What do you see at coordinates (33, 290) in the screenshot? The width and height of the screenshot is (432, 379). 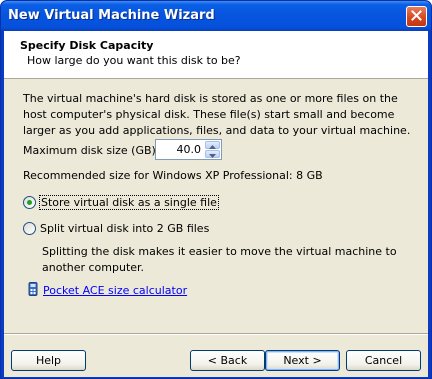 I see `calculator-icon` at bounding box center [33, 290].